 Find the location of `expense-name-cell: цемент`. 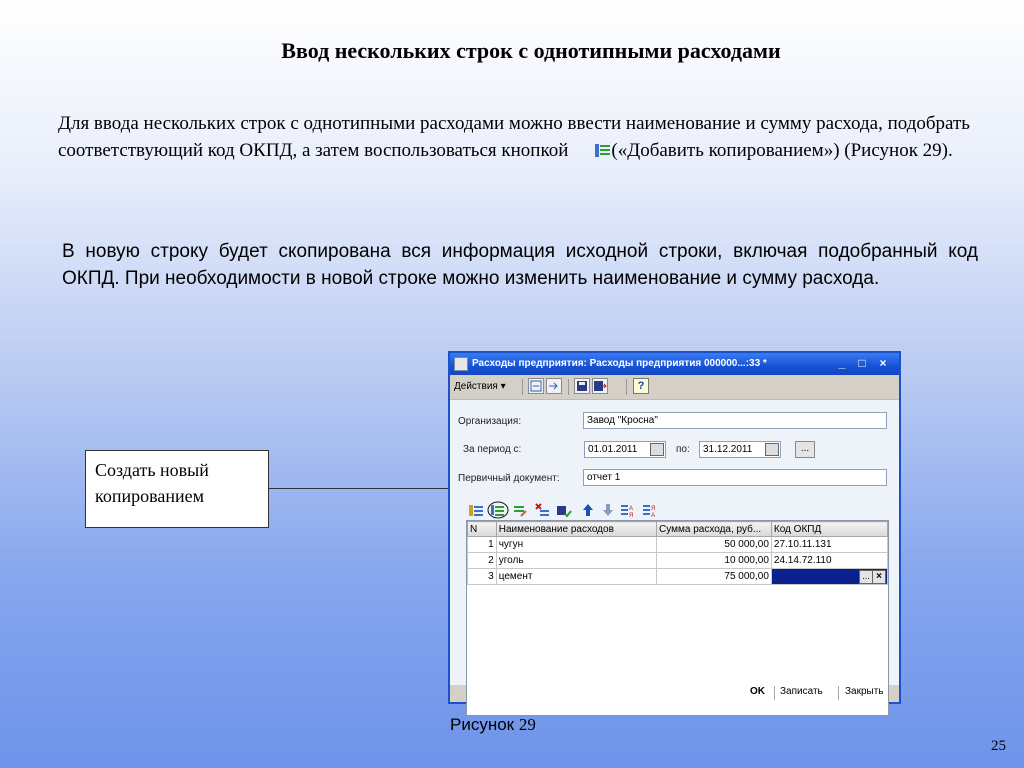

expense-name-cell: цемент is located at coordinates (576, 576).